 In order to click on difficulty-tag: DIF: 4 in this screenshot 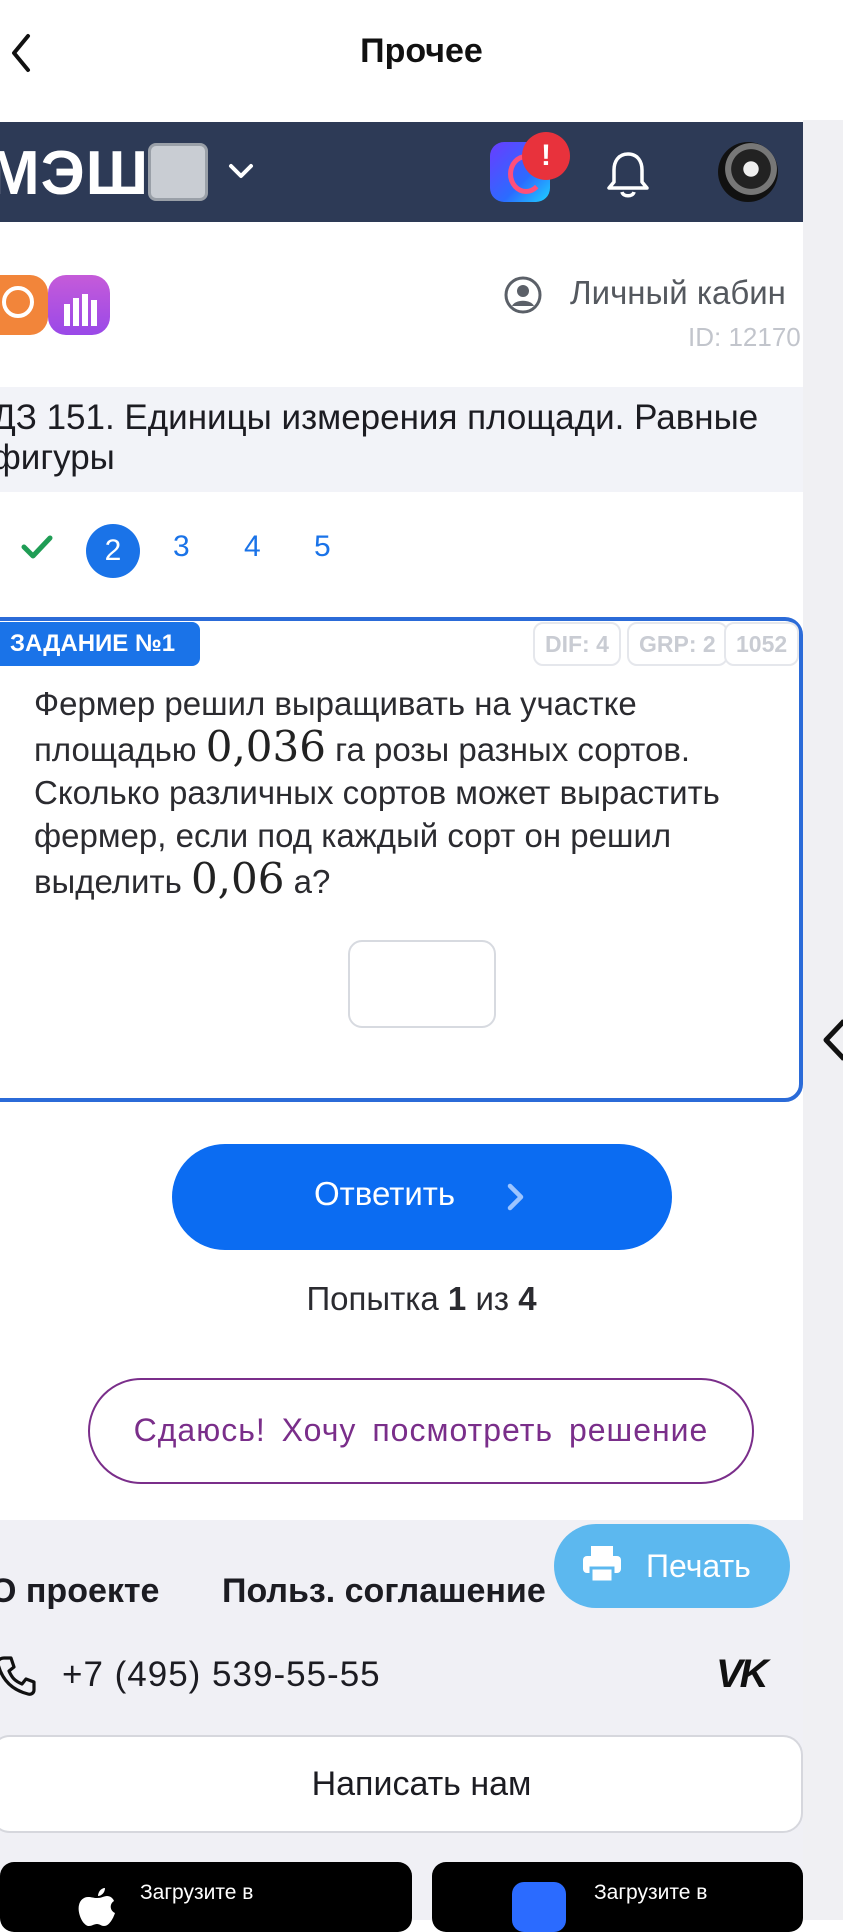, I will do `click(577, 644)`.